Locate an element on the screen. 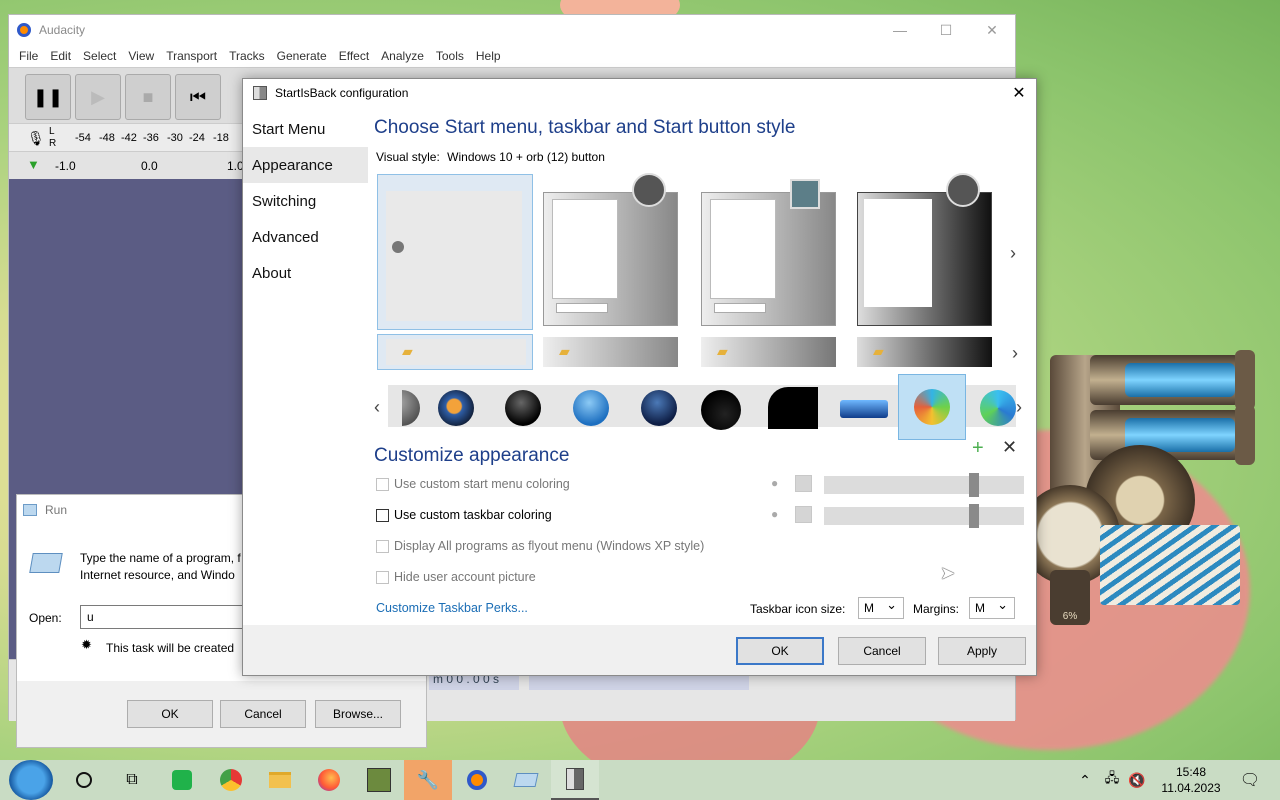 This screenshot has width=1280, height=800. sib-titlebar: StartIsBack configuration is located at coordinates (639, 93).